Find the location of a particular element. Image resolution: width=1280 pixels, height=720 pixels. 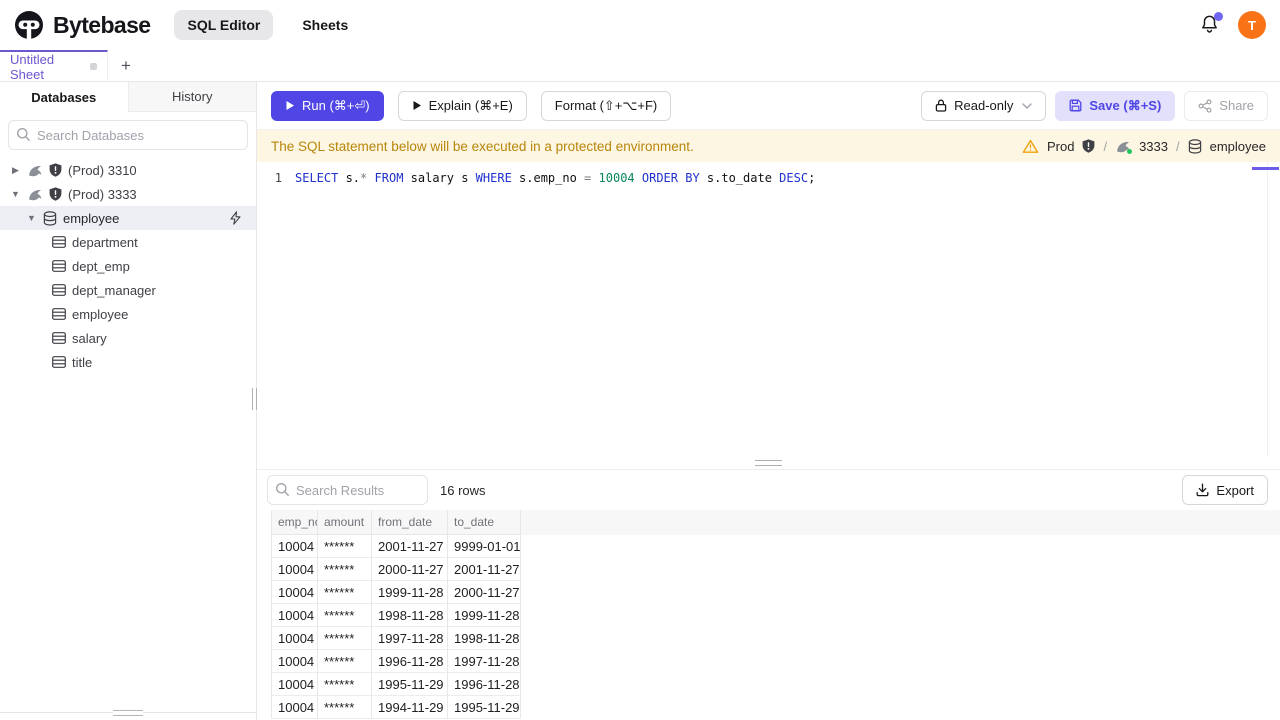

sql-token: s.emp_no is located at coordinates (548, 177).